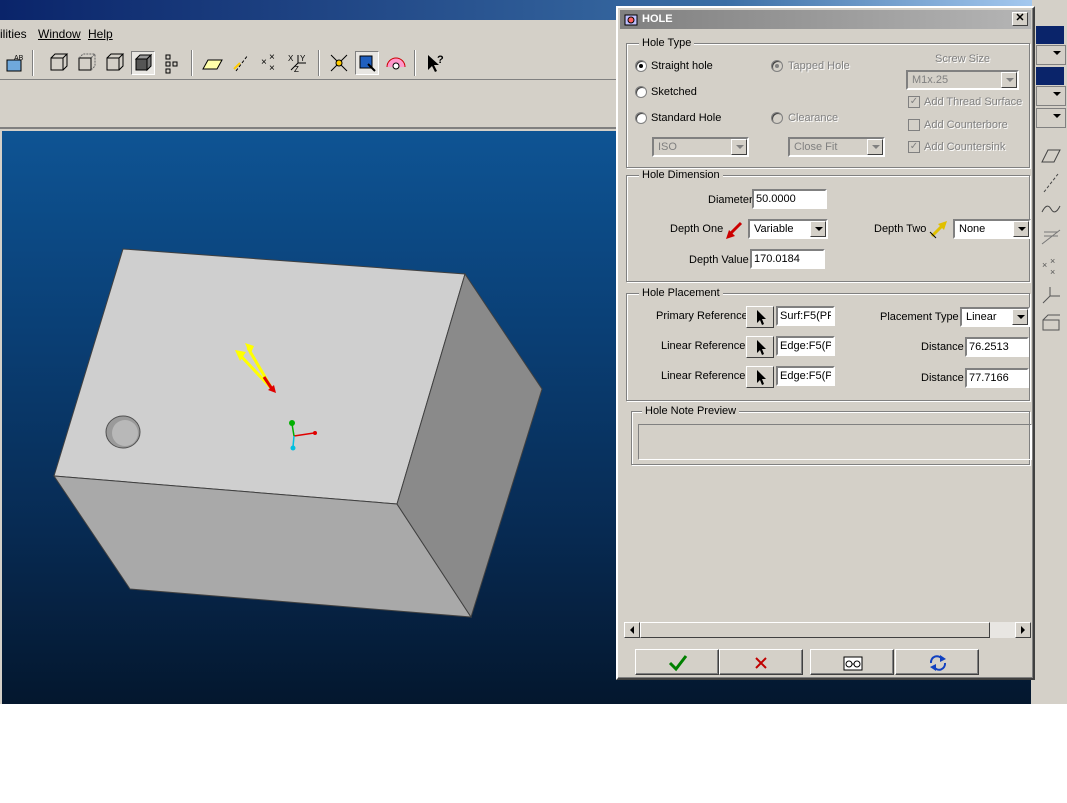  I want to click on linear-reference-2-select-button, so click(760, 377).